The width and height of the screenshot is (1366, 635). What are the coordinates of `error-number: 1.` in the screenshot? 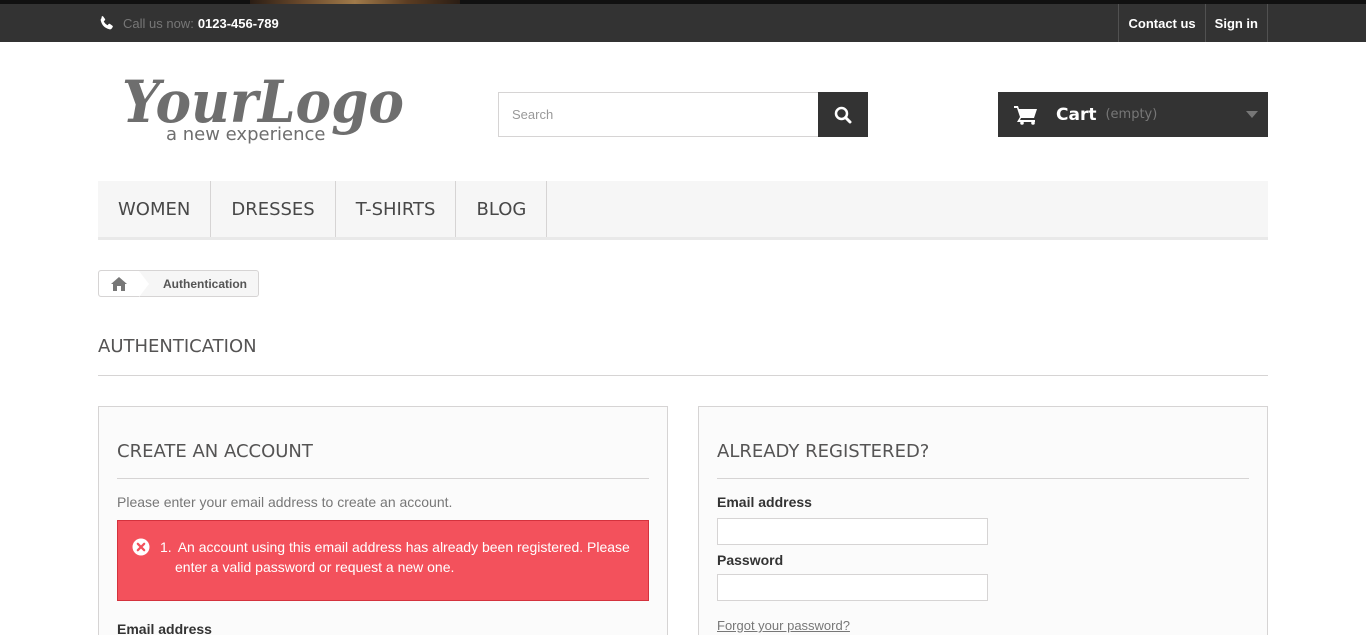 It's located at (166, 547).